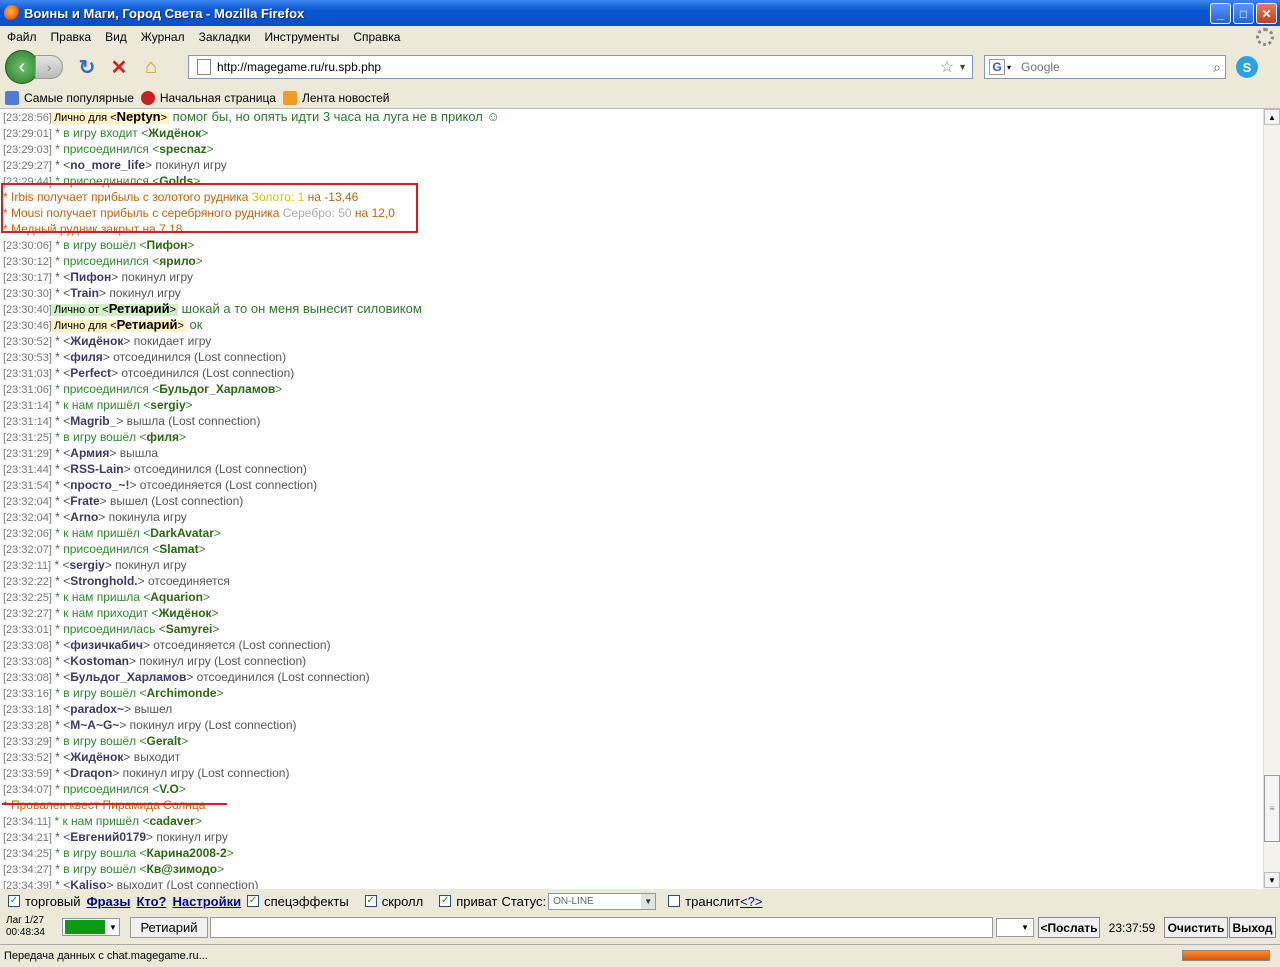  I want to click on chat-nick: DarkAvatar, so click(182, 533).